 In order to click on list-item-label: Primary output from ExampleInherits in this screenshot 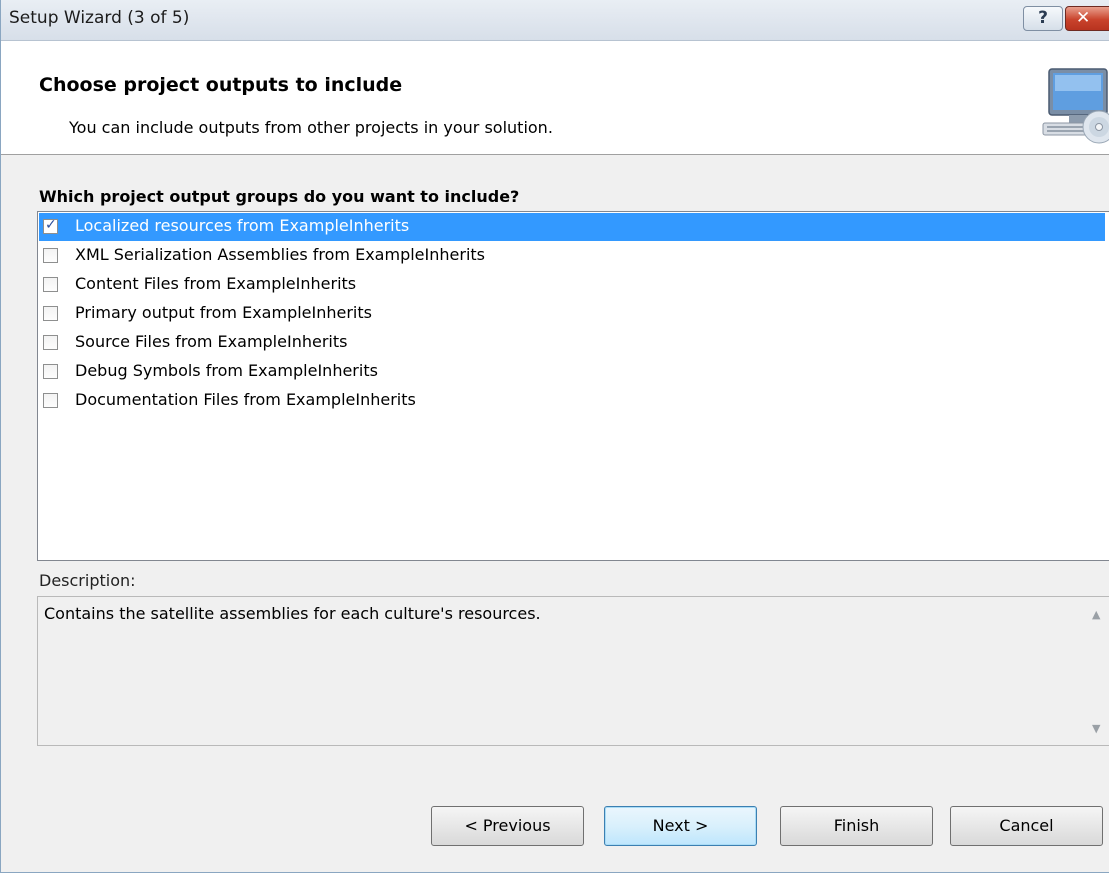, I will do `click(223, 312)`.